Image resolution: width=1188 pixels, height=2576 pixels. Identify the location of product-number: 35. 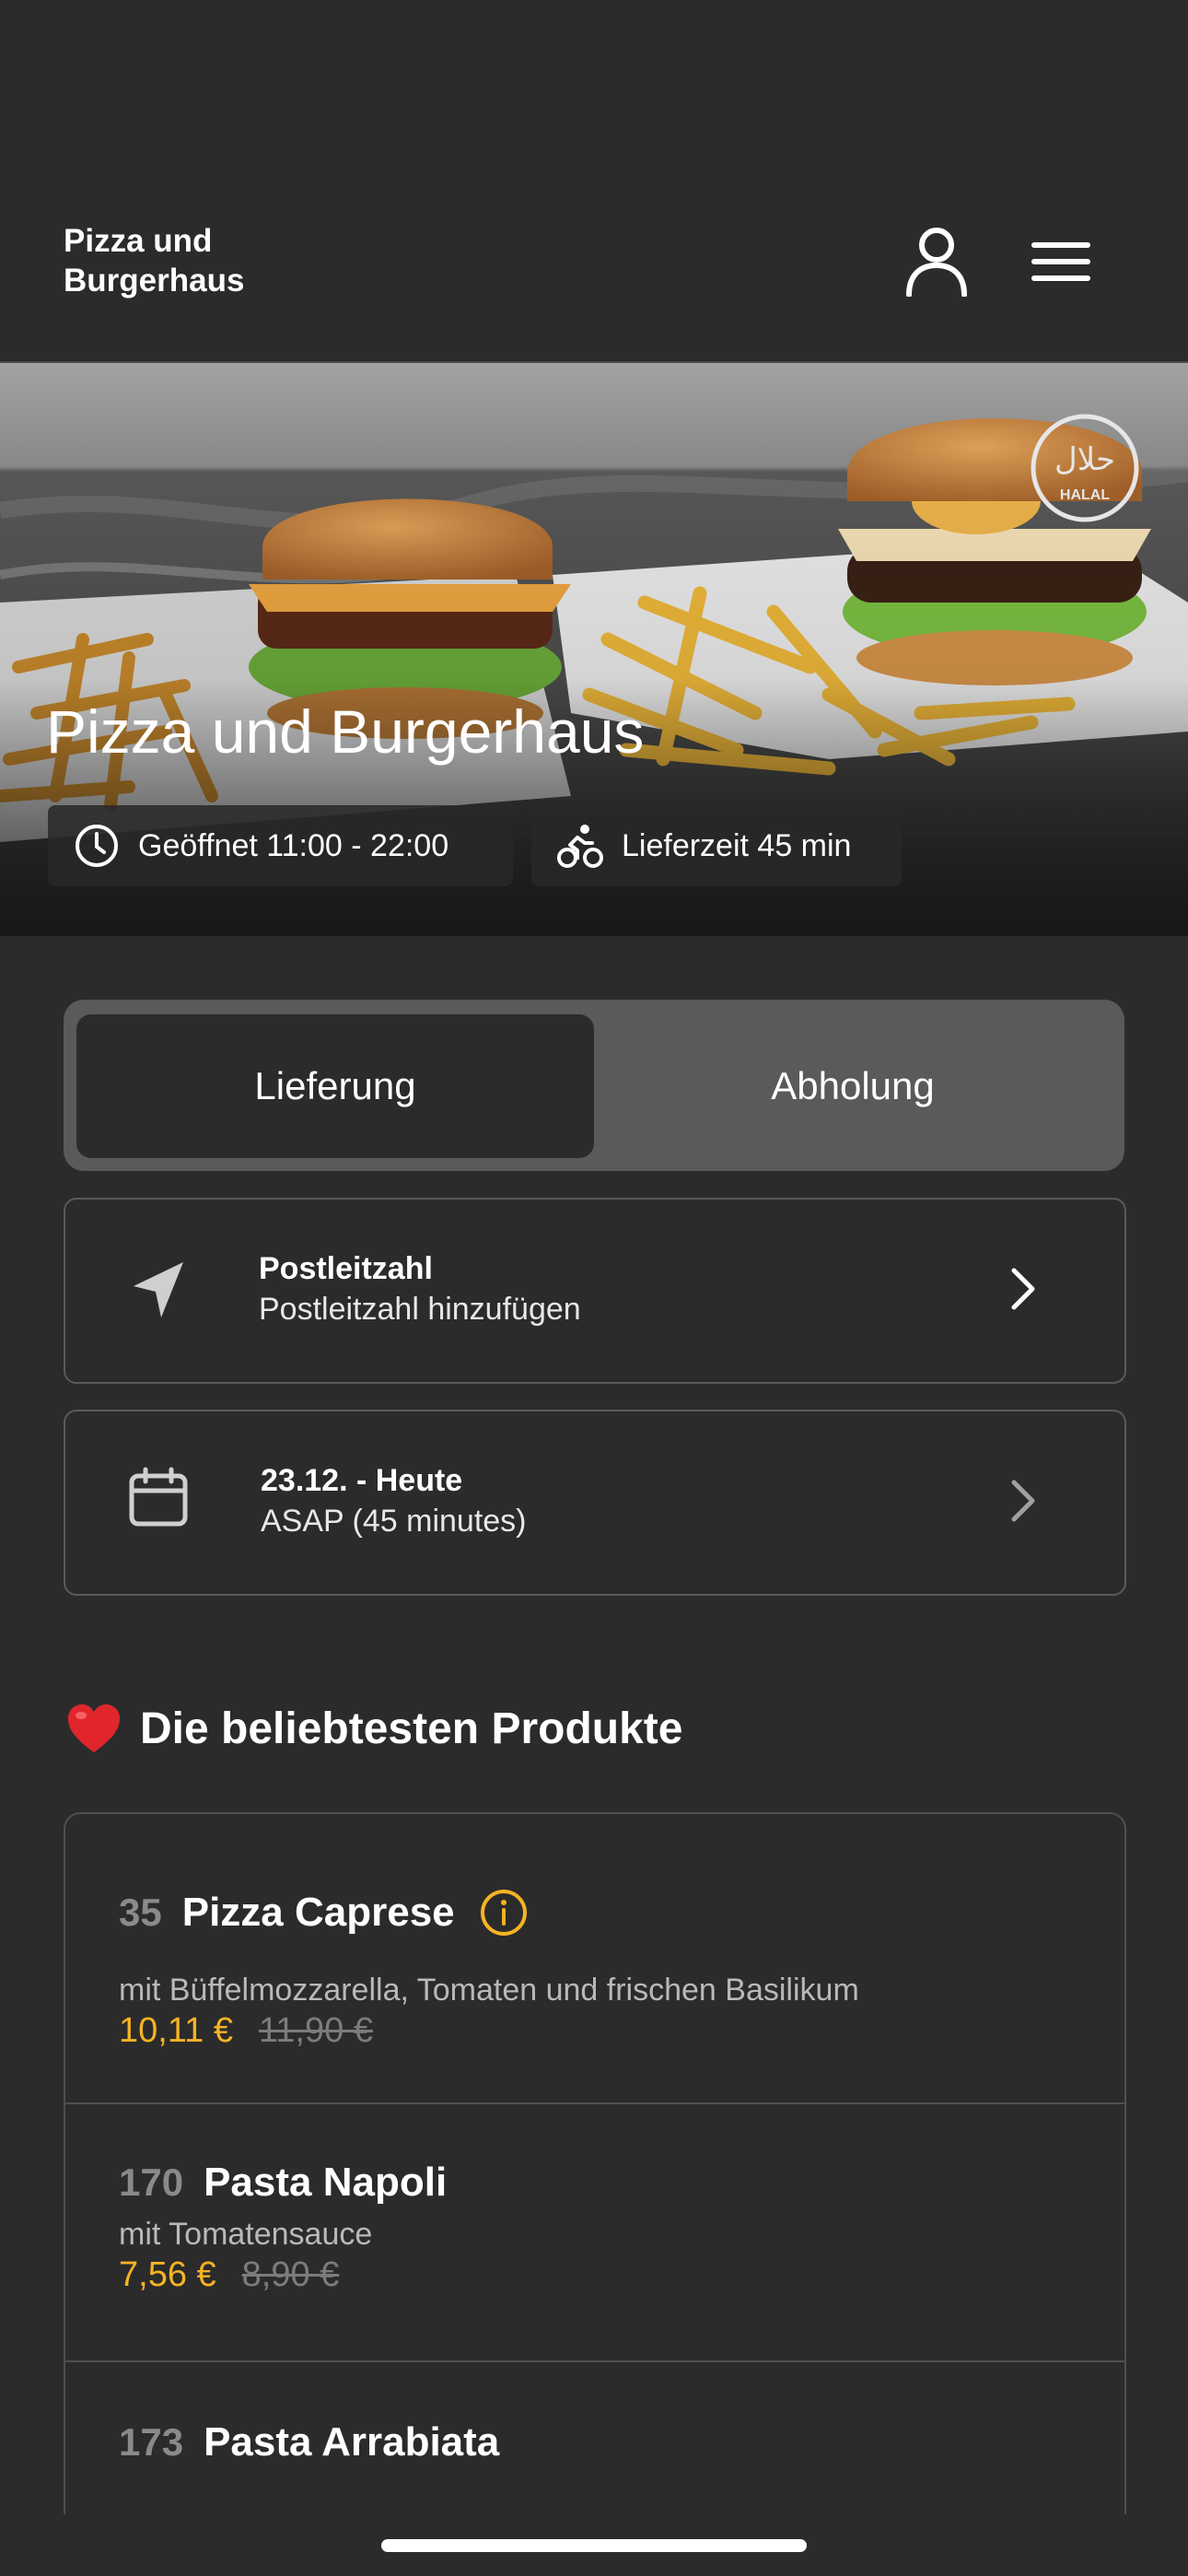
(140, 1913).